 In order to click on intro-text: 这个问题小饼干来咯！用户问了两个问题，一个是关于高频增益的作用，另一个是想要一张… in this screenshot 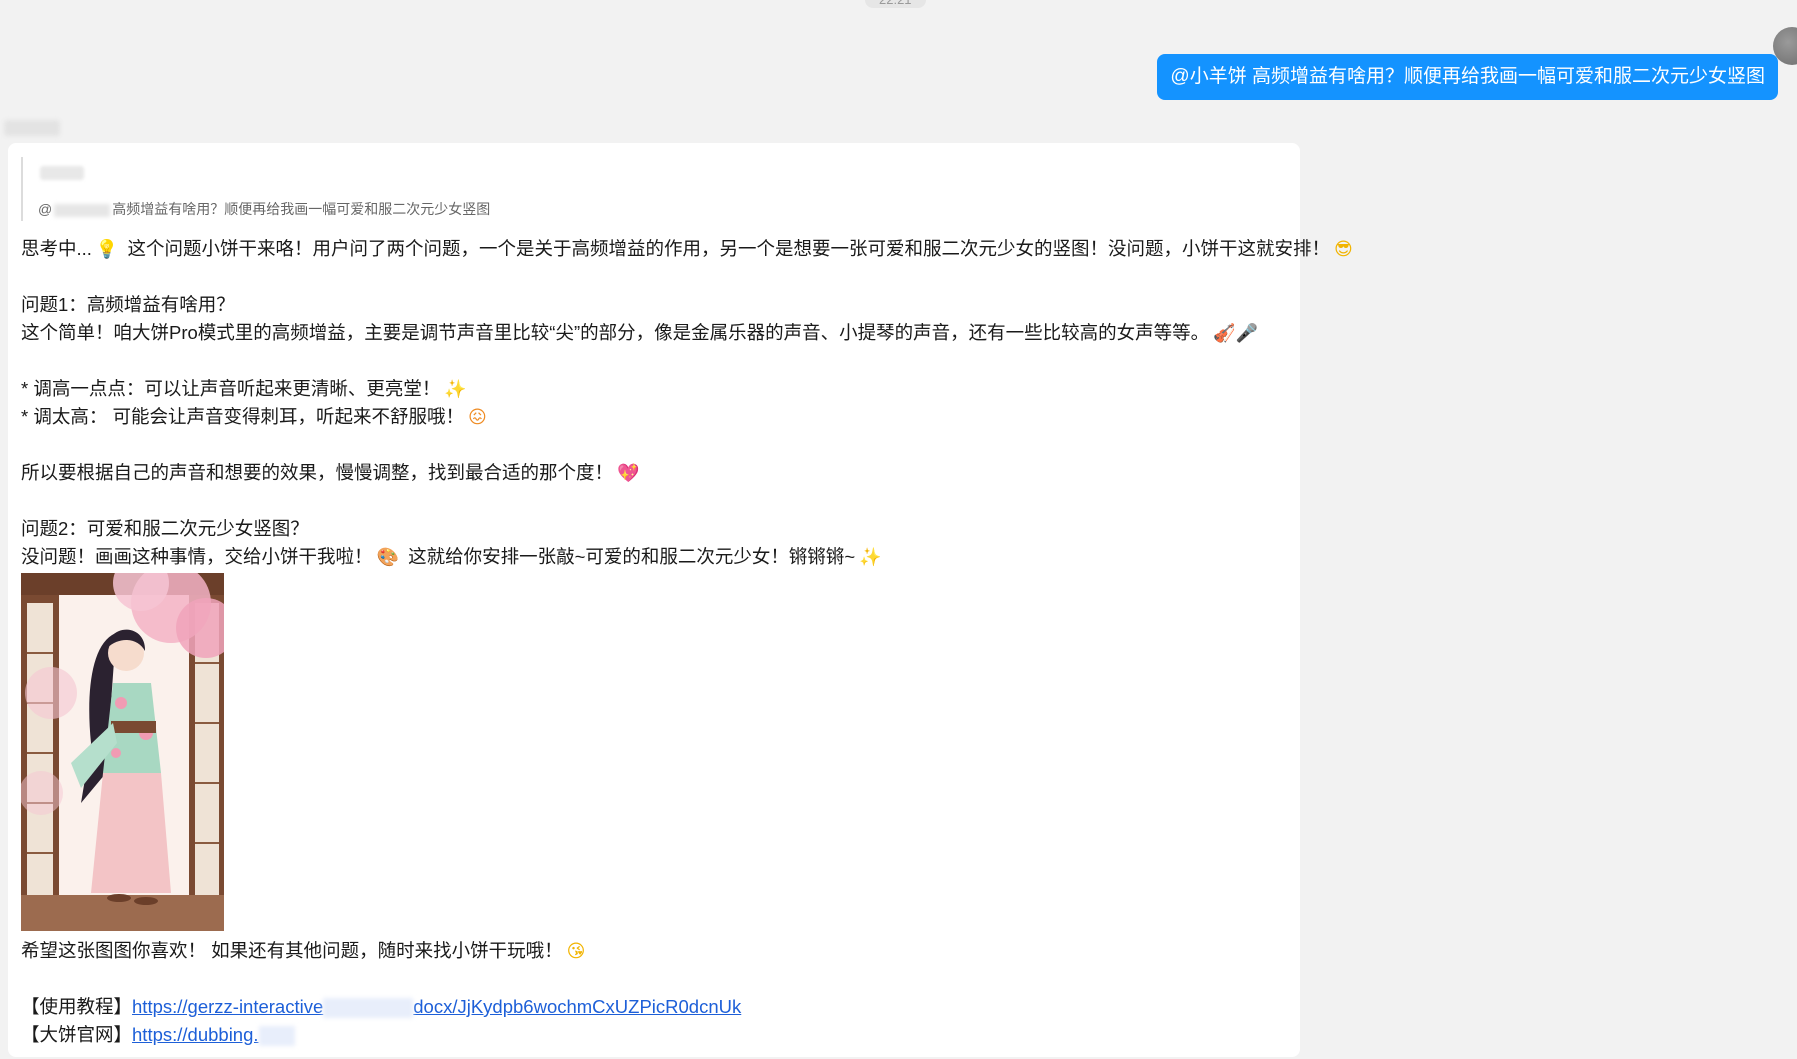, I will do `click(728, 248)`.